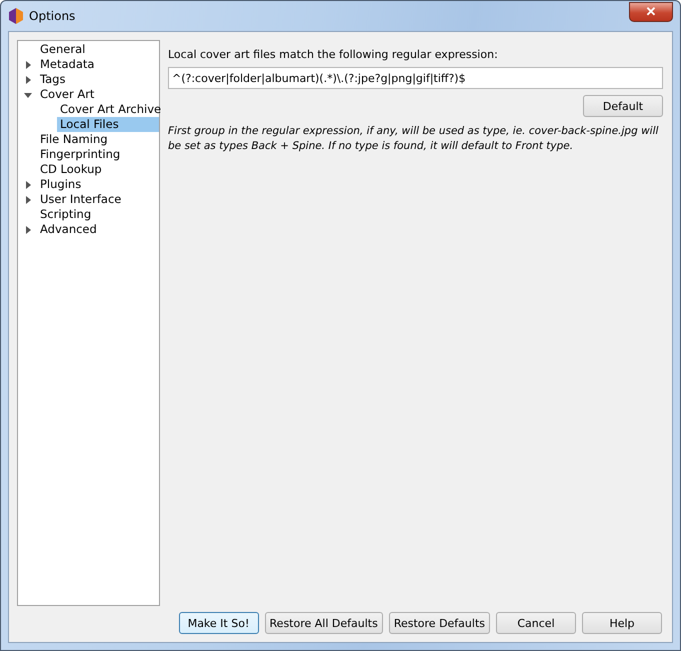  Describe the element at coordinates (623, 106) in the screenshot. I see `default-button: Default` at that location.